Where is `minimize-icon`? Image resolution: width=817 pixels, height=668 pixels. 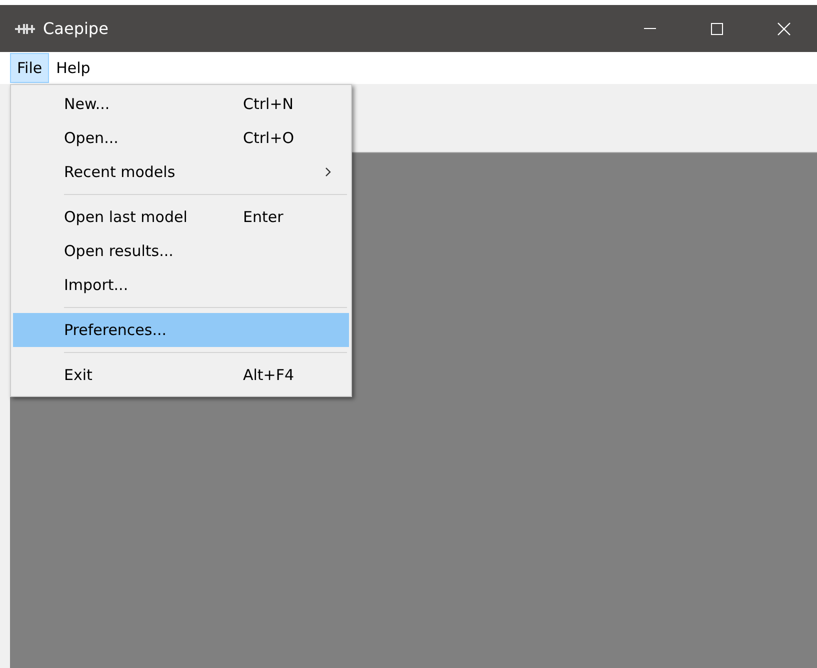 minimize-icon is located at coordinates (650, 28).